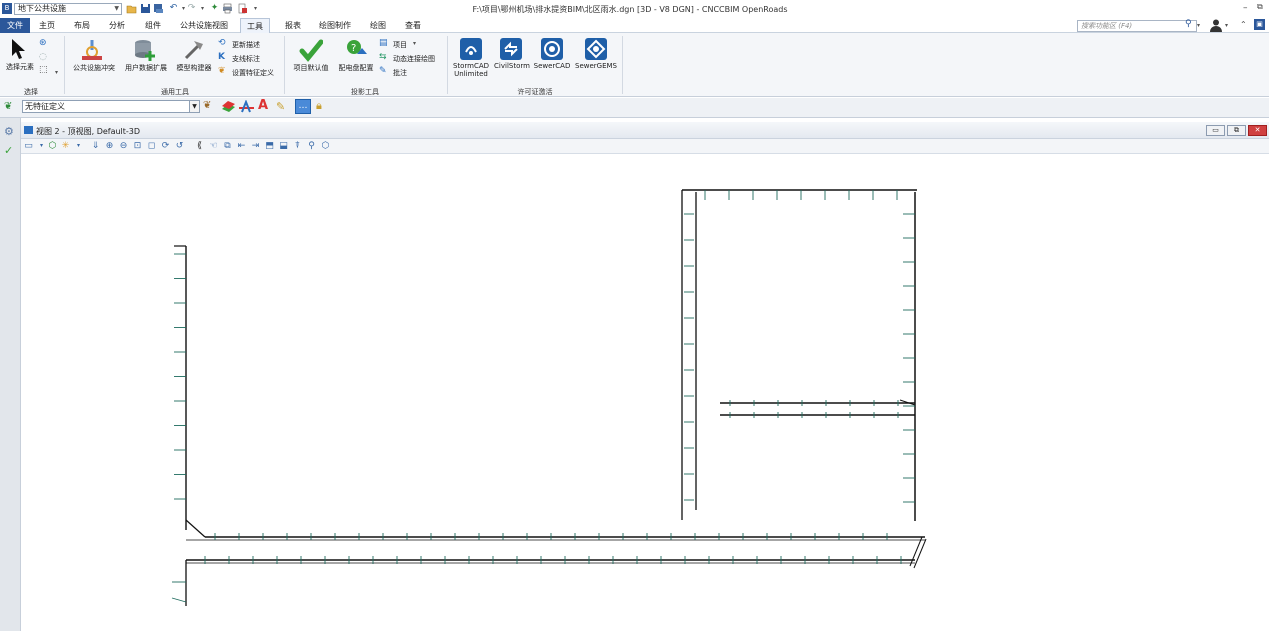  Describe the element at coordinates (41, 146) in the screenshot. I see `view-attributes-dropdown-icon: ▾` at that location.